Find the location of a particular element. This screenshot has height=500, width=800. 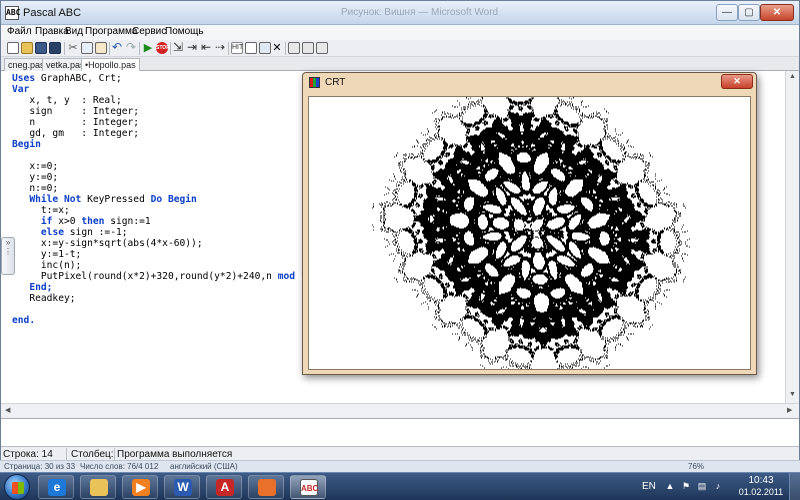

code-keyword: if is located at coordinates (46, 221).